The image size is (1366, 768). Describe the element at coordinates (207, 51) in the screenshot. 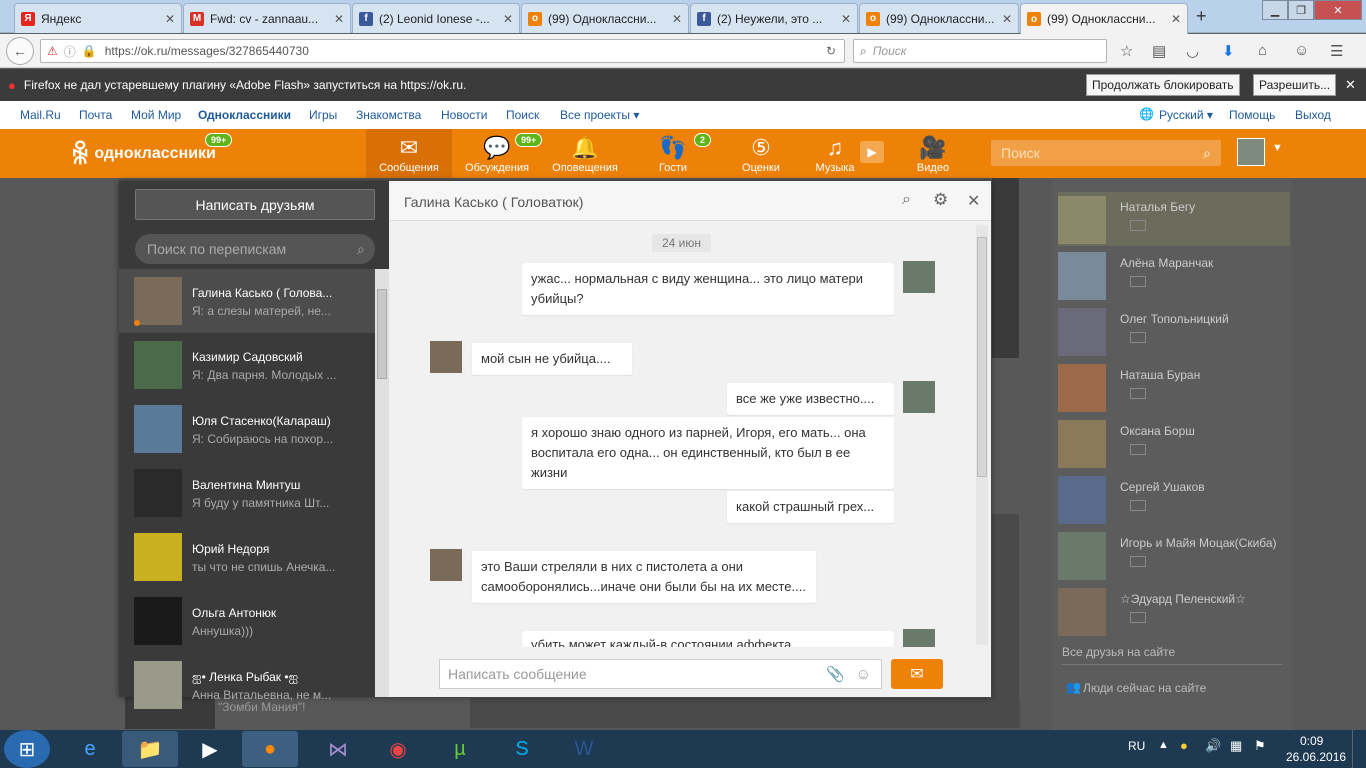

I see `url-text: https://ok.ru/messages/327865440730` at that location.